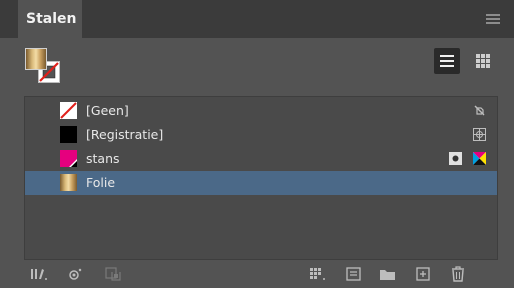  What do you see at coordinates (257, 275) in the screenshot?
I see `bottom-toolbar` at bounding box center [257, 275].